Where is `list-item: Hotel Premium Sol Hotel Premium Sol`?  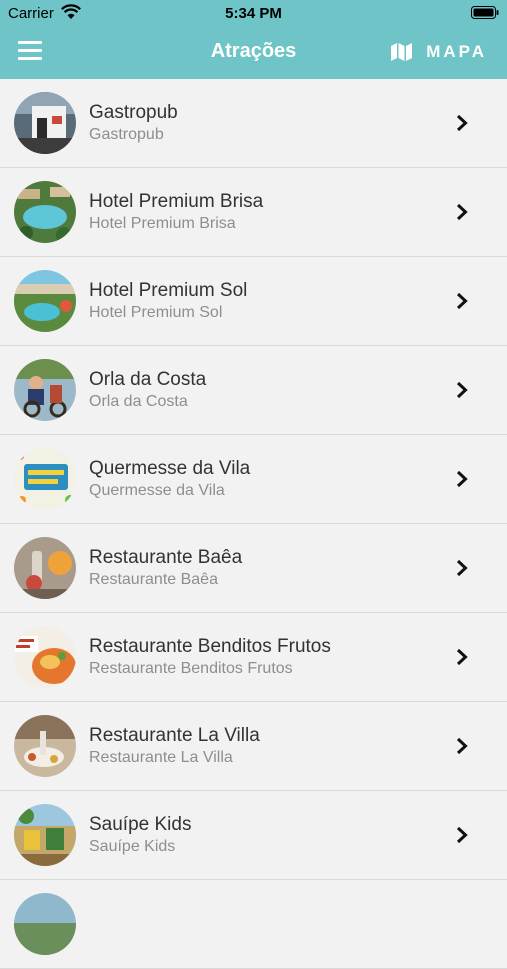
list-item: Hotel Premium Sol Hotel Premium Sol is located at coordinates (253, 301).